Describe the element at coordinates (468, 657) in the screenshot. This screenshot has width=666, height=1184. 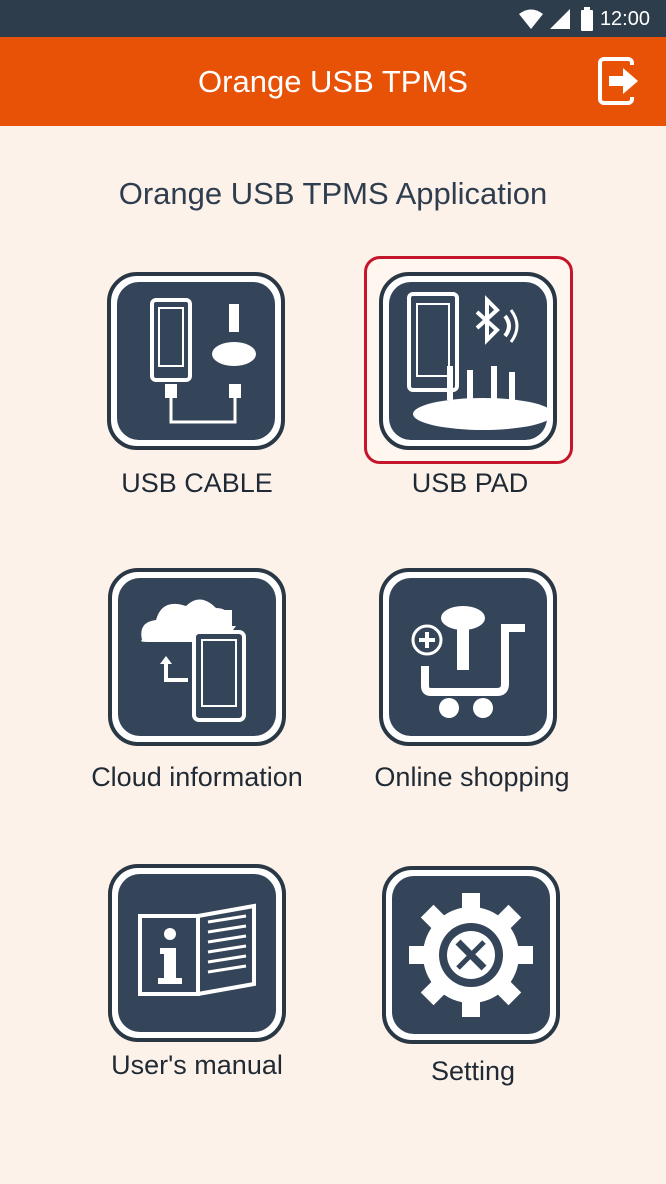
I see `shopping-cart-icon` at that location.